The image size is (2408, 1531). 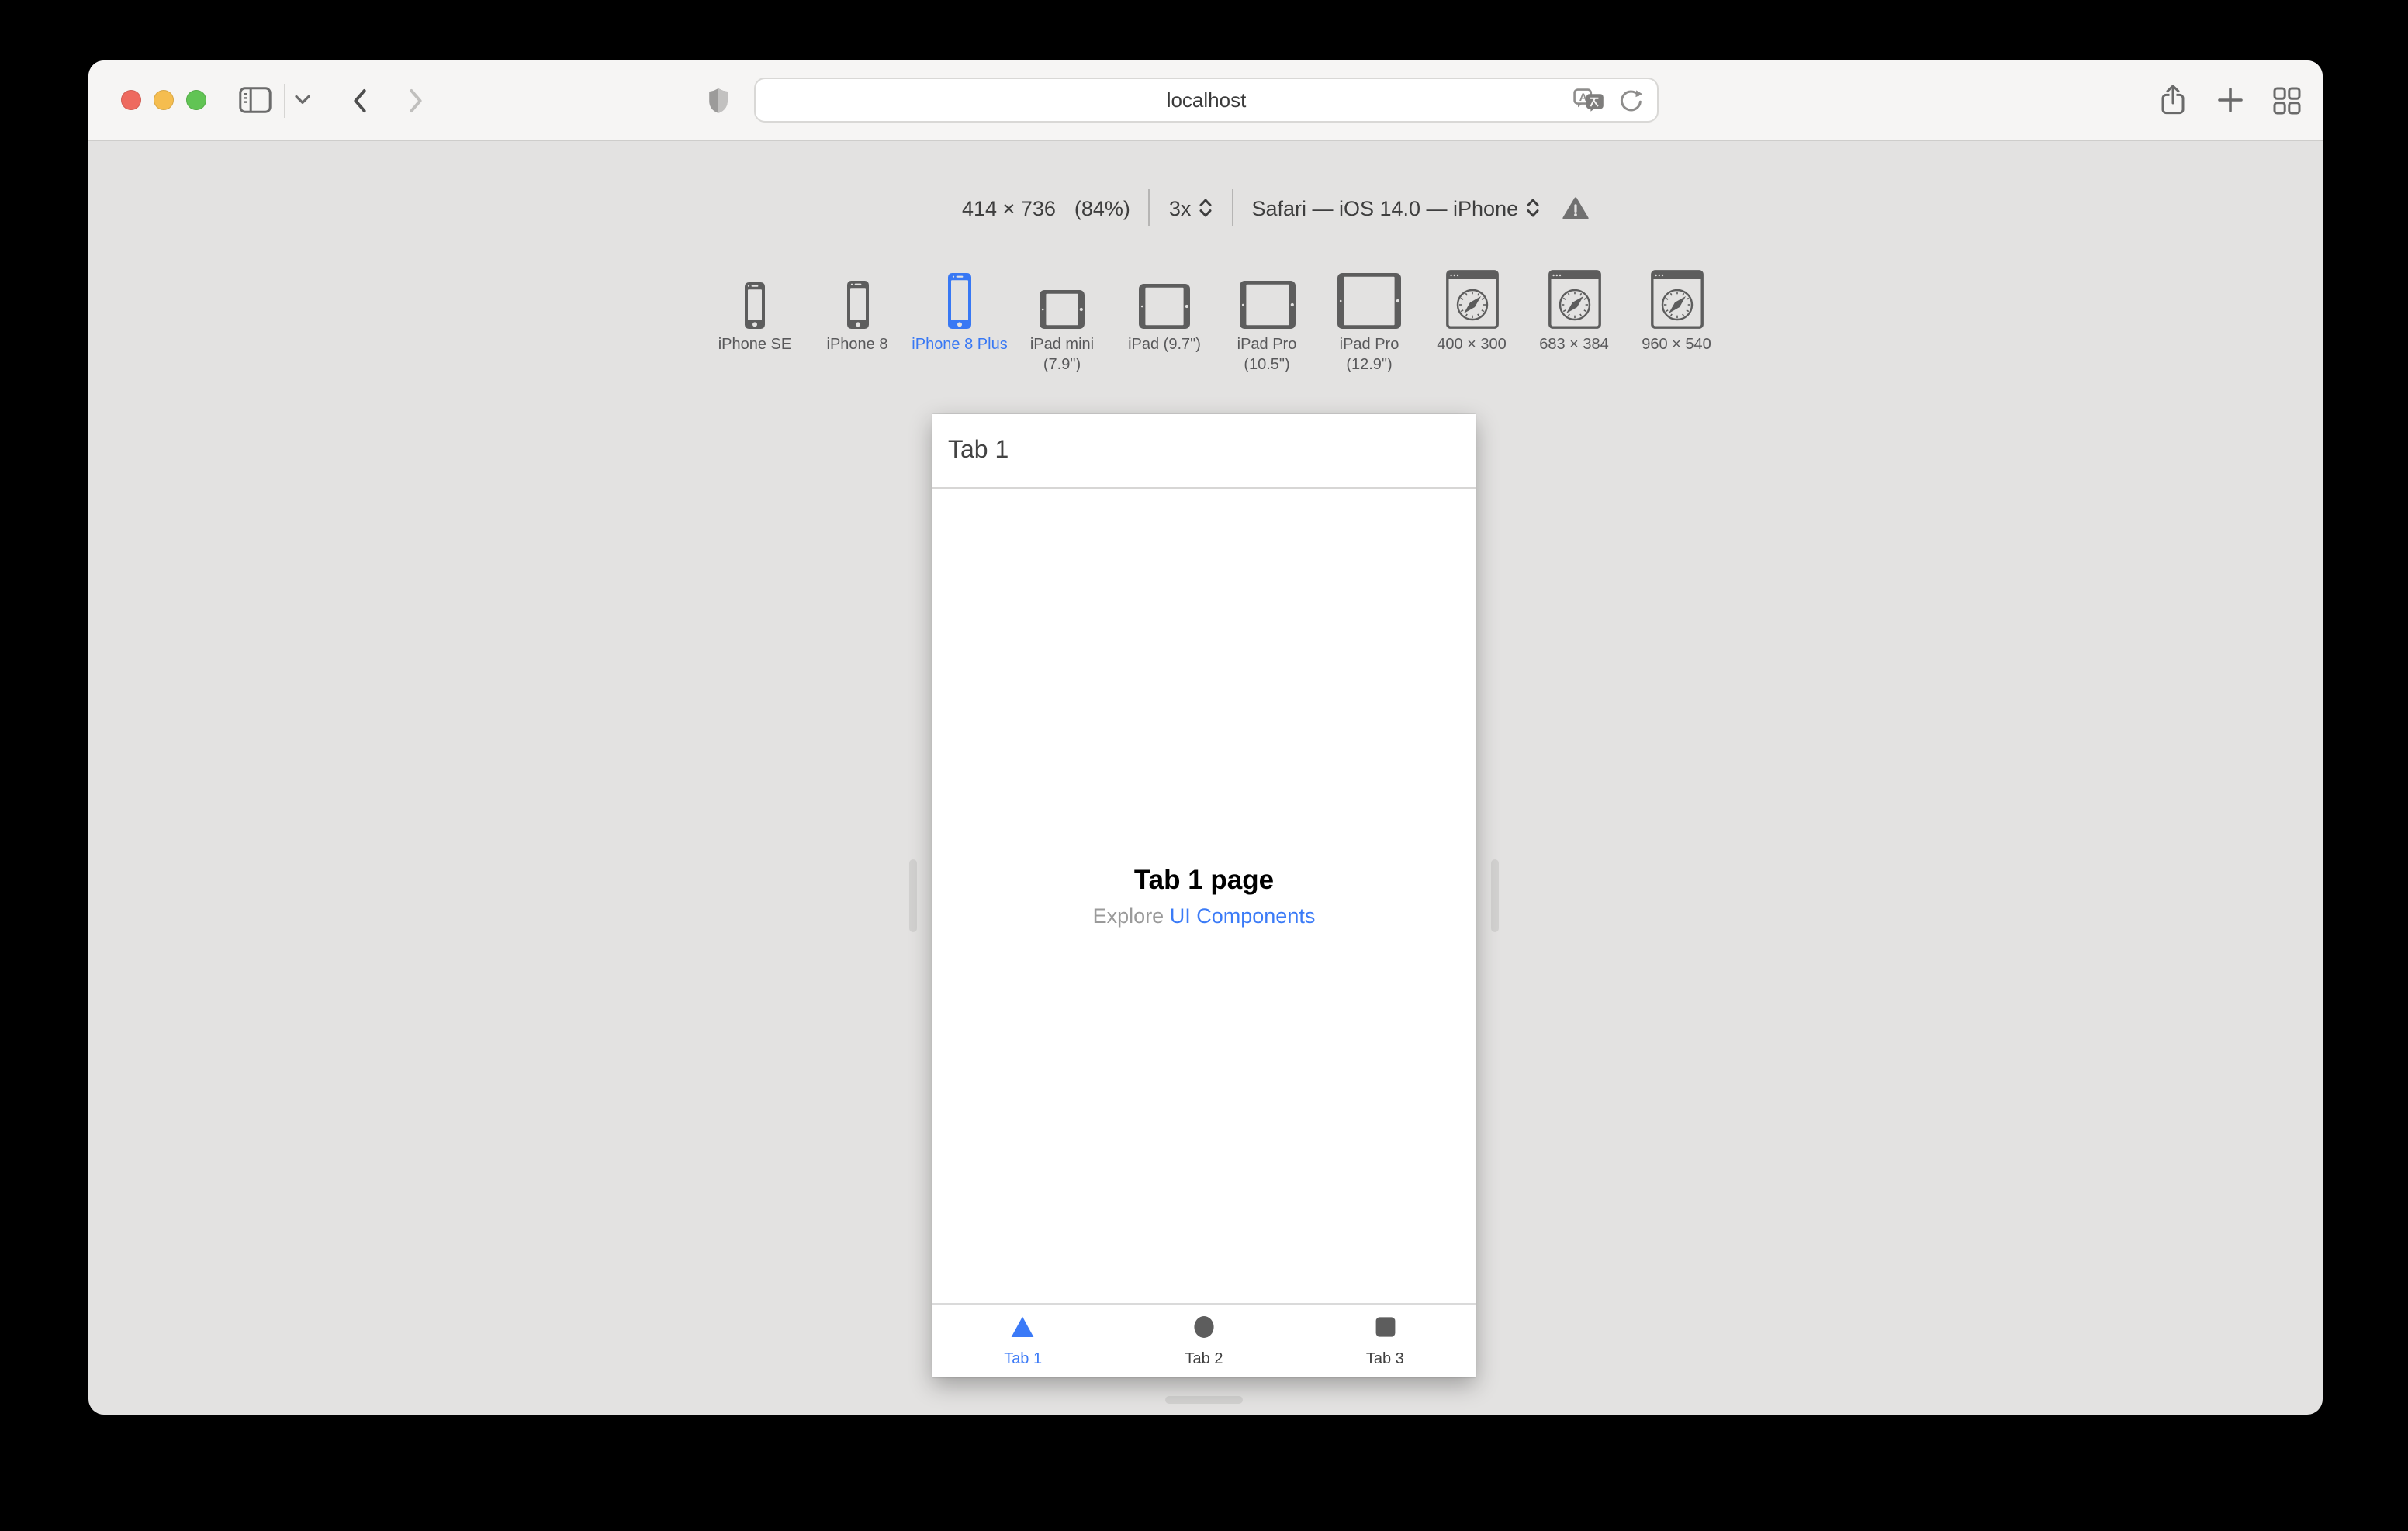 I want to click on minimize-button, so click(x=164, y=100).